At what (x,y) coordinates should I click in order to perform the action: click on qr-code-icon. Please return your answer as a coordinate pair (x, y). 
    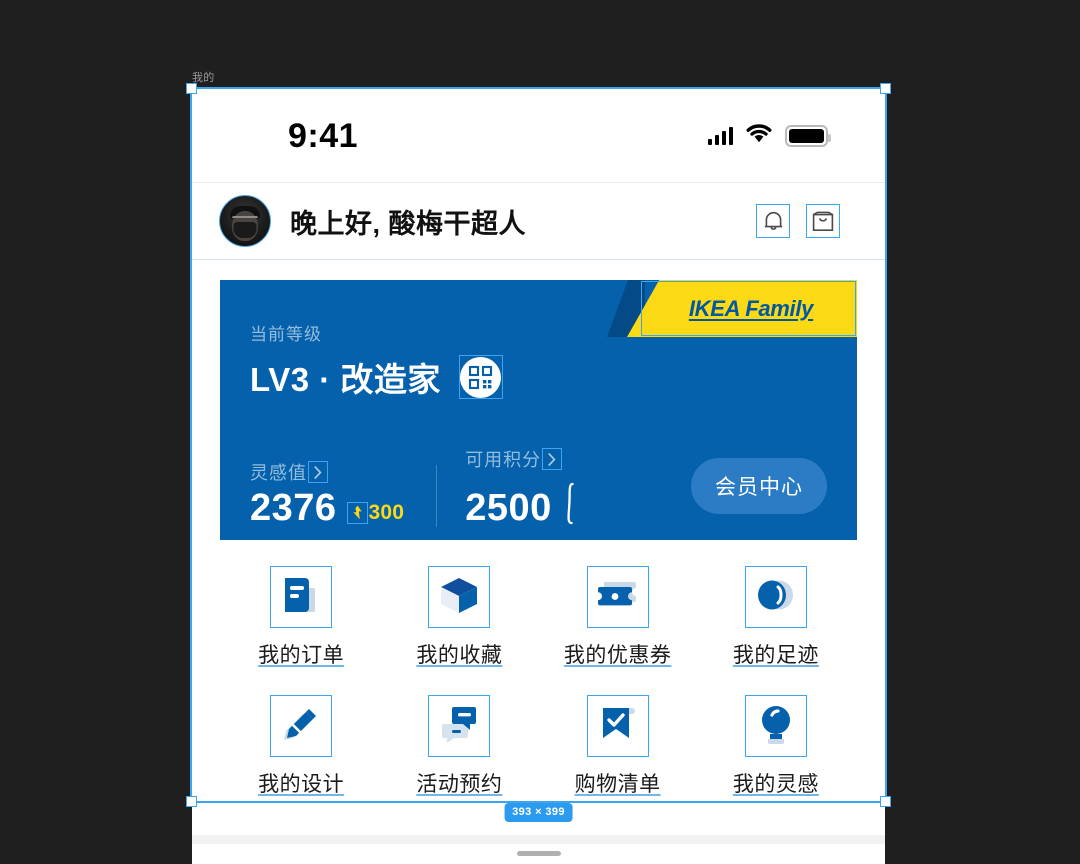
    Looking at the image, I should click on (481, 377).